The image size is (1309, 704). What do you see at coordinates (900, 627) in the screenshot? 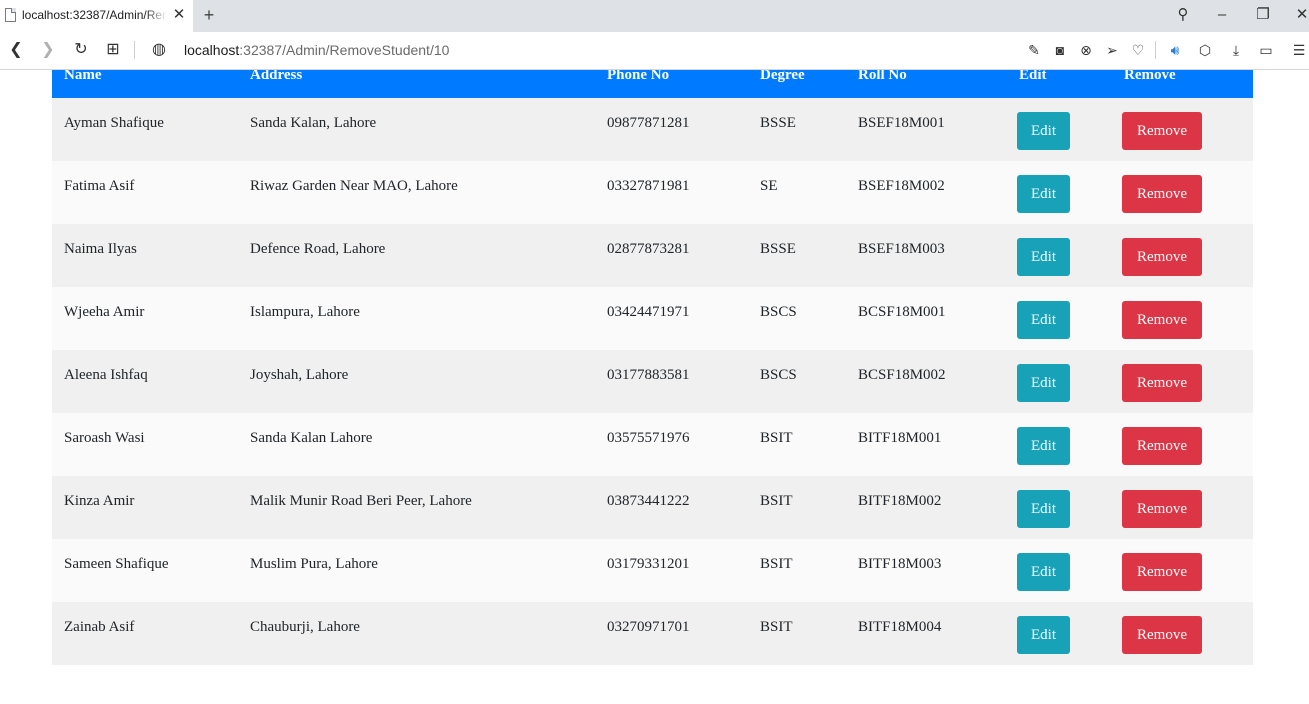
I see `cell-roll: BITF18M004` at bounding box center [900, 627].